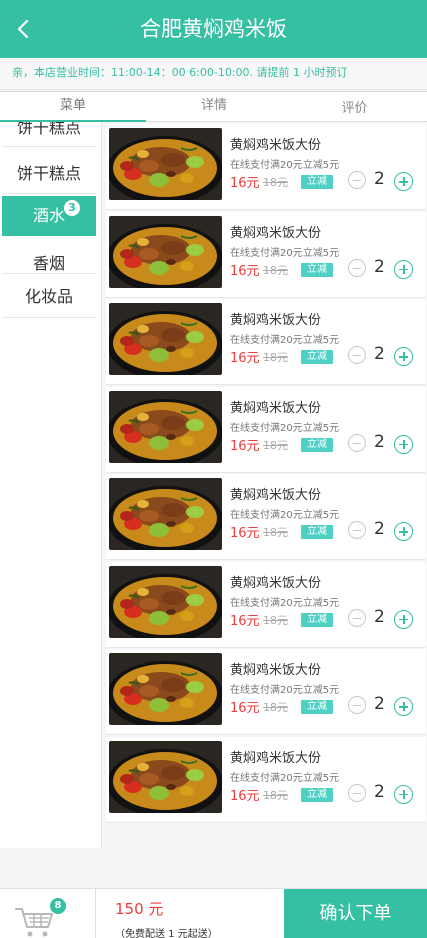  I want to click on tab-details: 详情, so click(214, 107).